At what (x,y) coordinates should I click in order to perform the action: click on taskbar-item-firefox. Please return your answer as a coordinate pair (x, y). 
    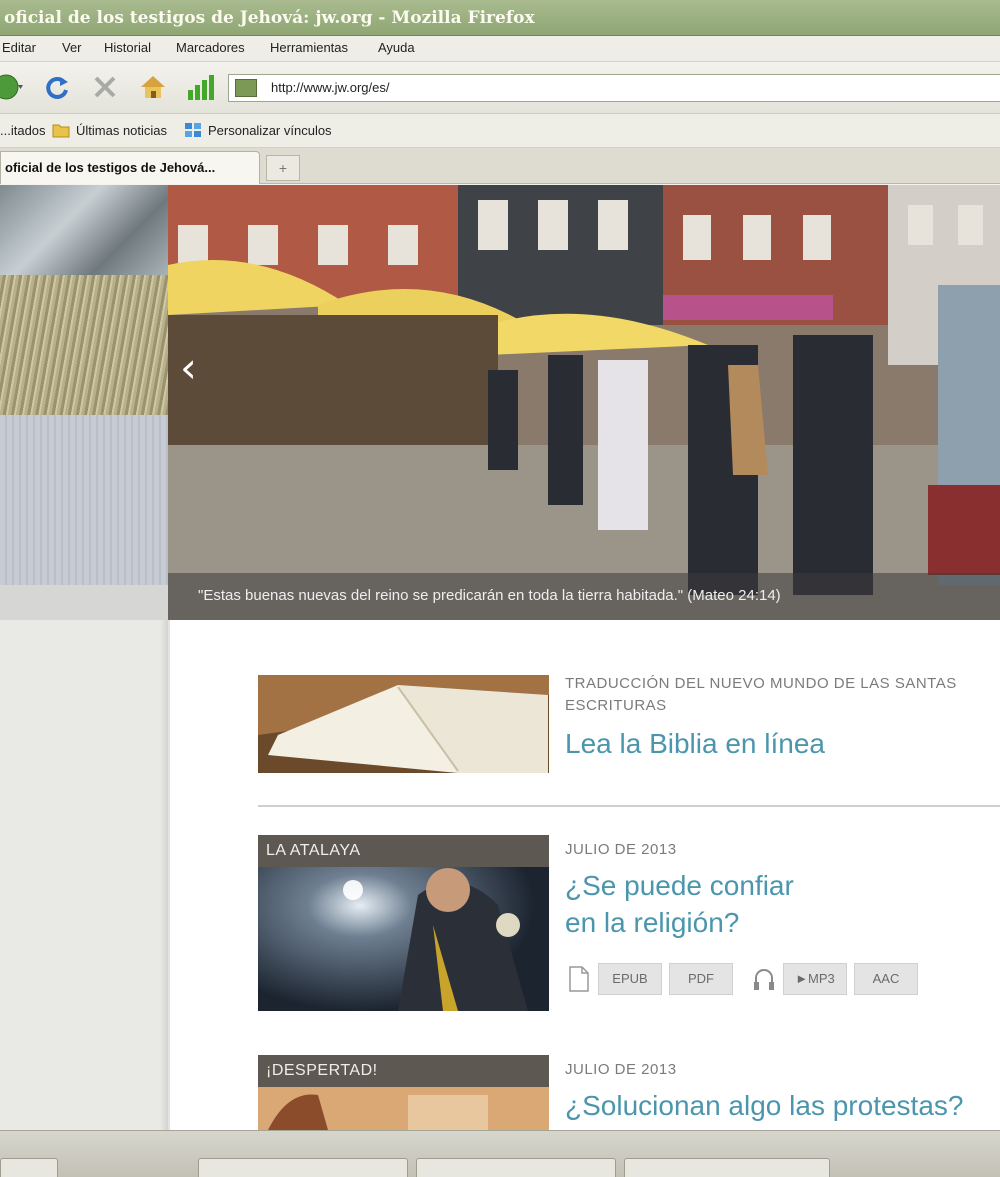
    Looking at the image, I should click on (303, 1167).